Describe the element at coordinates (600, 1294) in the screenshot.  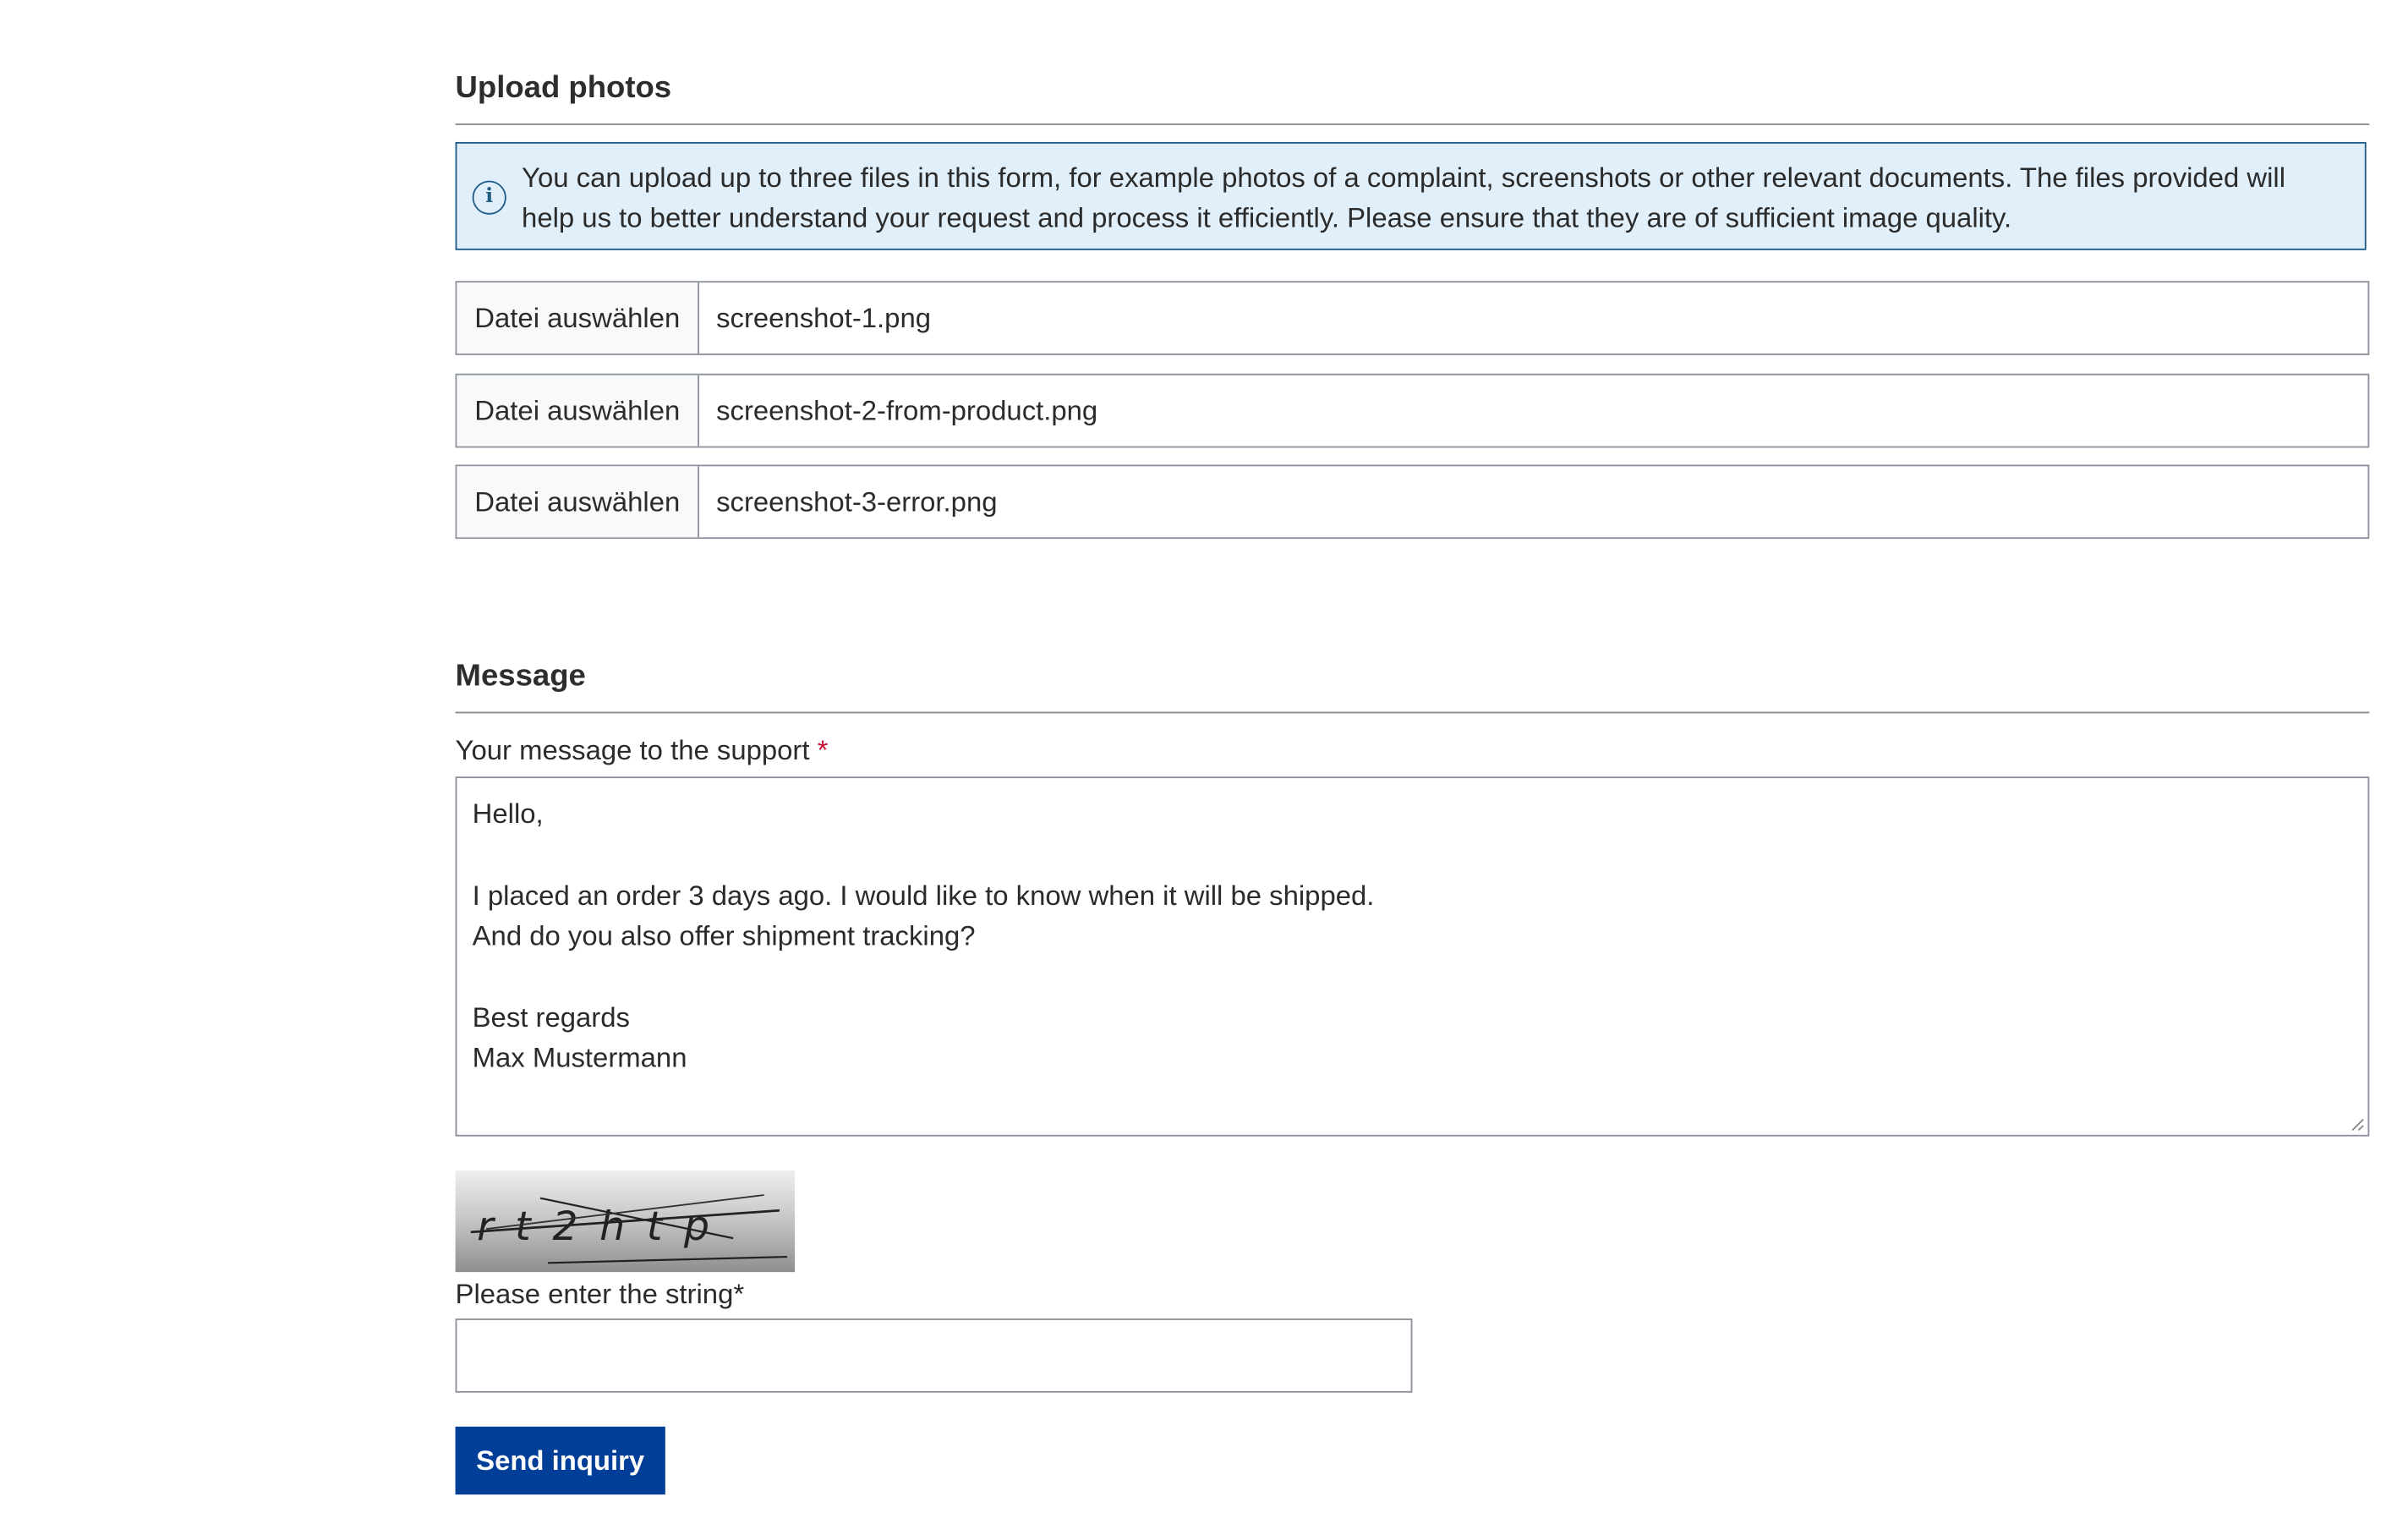
I see `captcha-label: Please enter the string*` at that location.